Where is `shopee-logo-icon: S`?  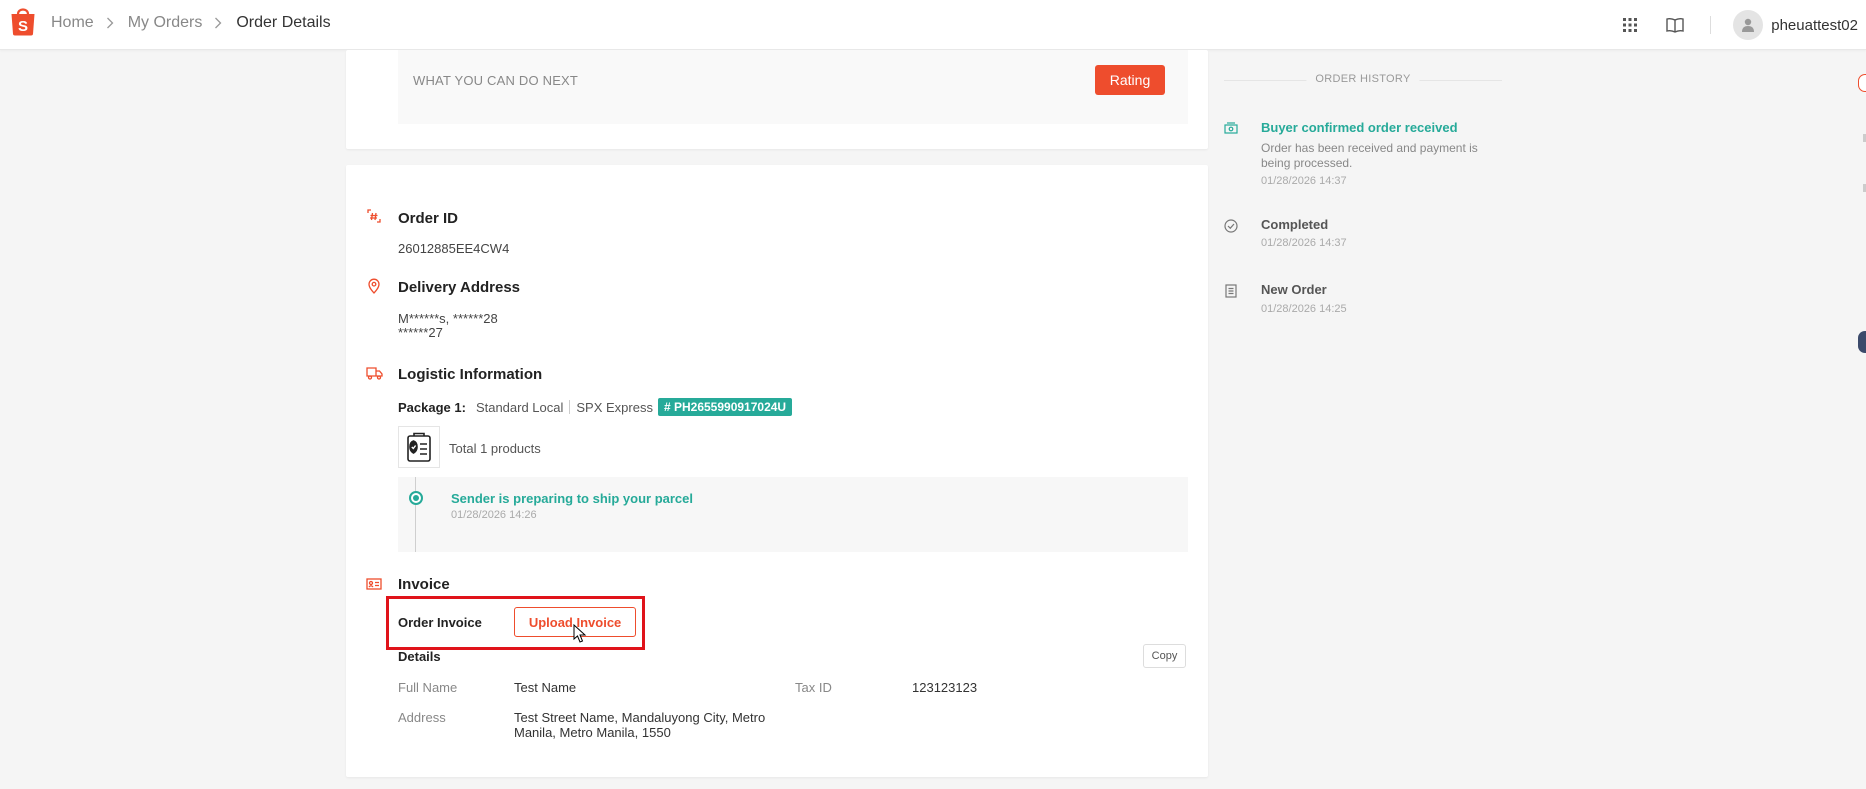
shopee-logo-icon: S is located at coordinates (23, 21).